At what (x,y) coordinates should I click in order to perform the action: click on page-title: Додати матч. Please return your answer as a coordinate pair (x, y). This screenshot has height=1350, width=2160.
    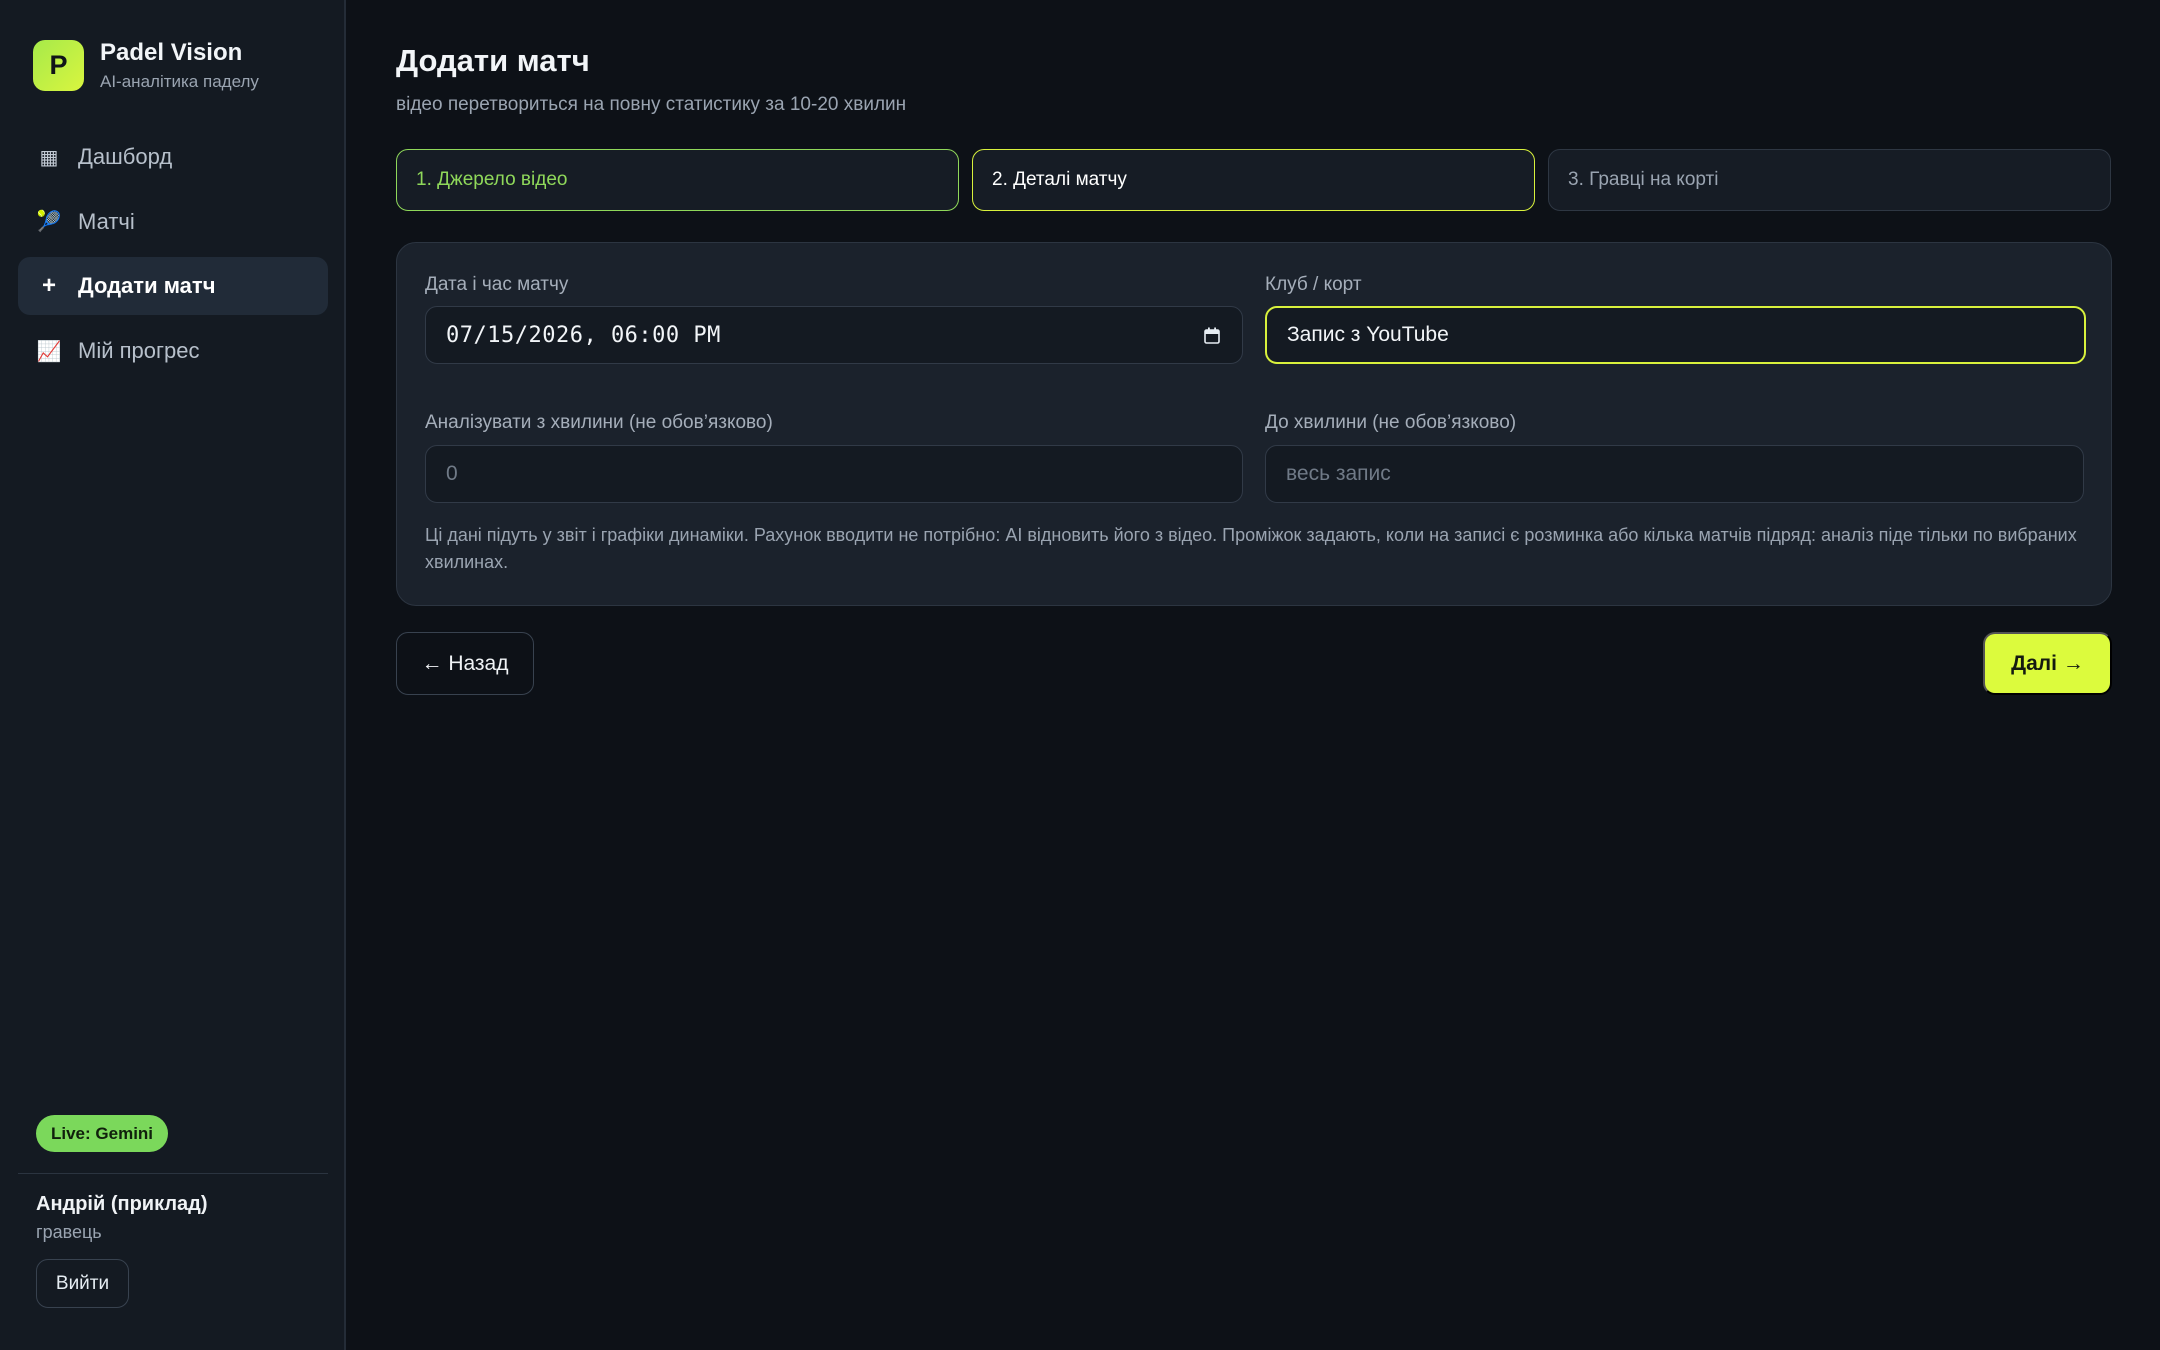
    Looking at the image, I should click on (493, 60).